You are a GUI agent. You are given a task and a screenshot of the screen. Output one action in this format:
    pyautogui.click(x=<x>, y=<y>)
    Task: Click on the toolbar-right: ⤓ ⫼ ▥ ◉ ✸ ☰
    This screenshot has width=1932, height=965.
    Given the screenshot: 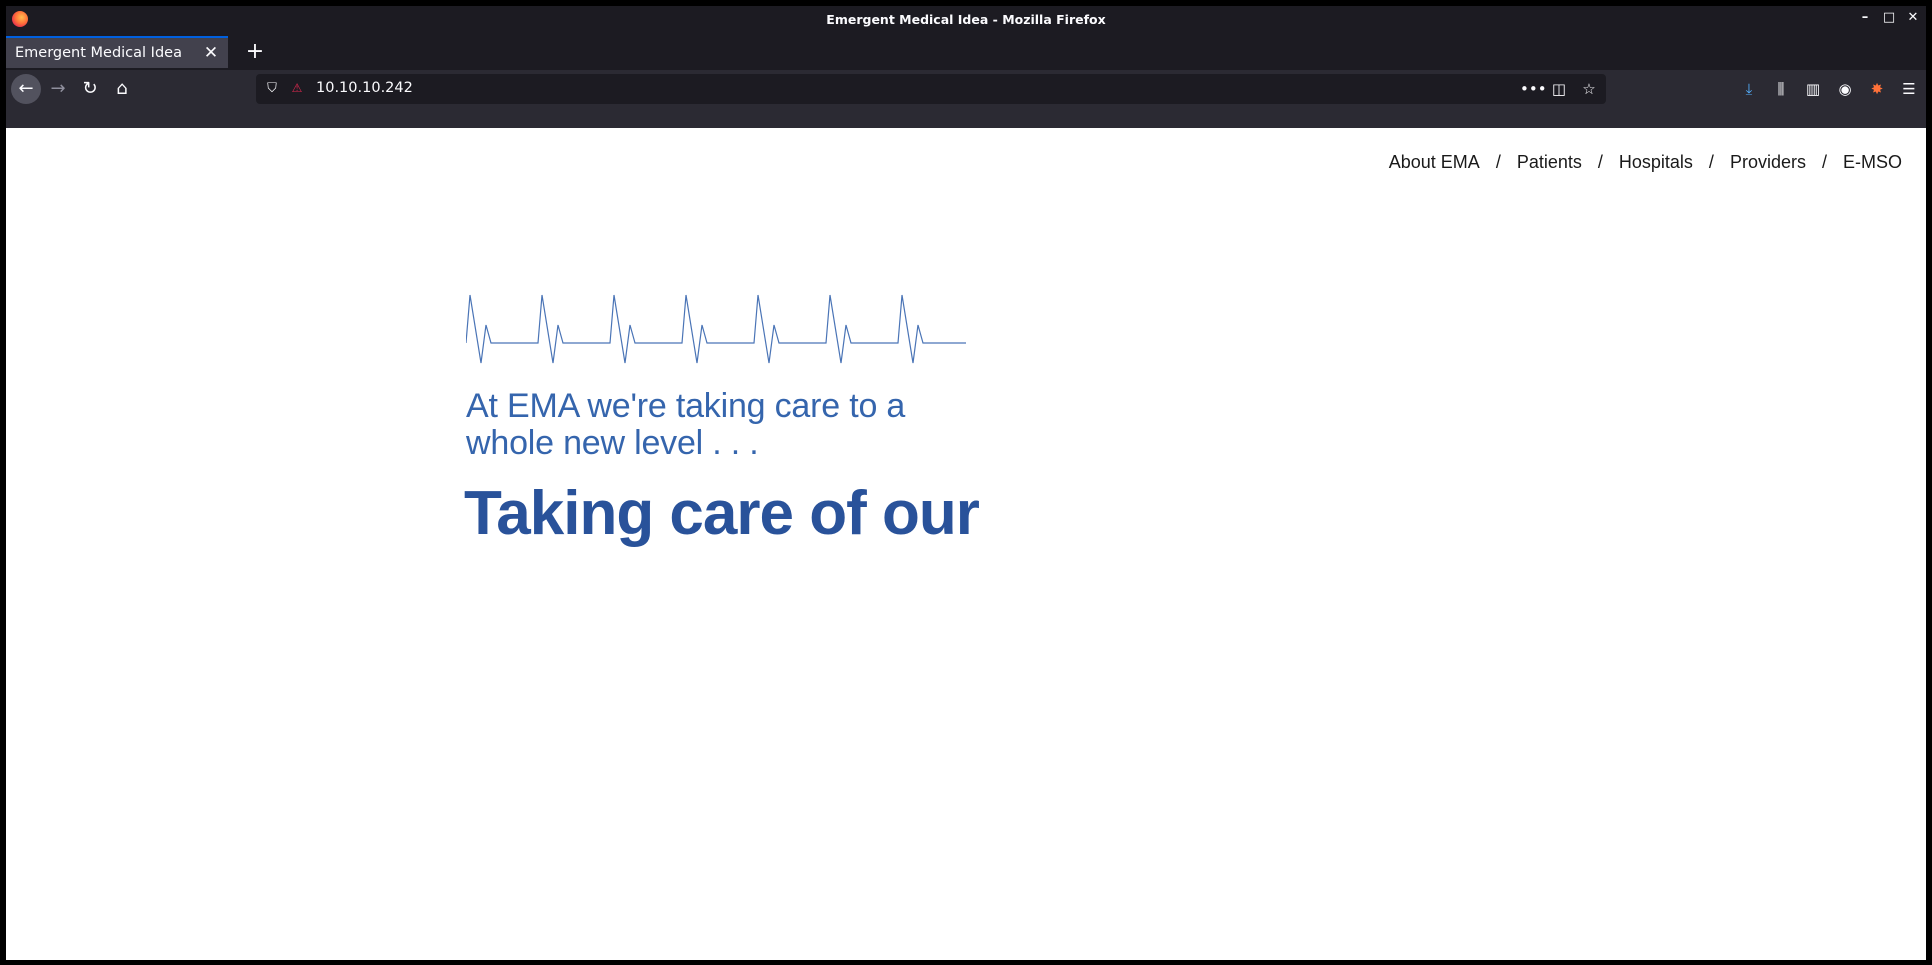 What is the action you would take?
    pyautogui.click(x=1829, y=89)
    